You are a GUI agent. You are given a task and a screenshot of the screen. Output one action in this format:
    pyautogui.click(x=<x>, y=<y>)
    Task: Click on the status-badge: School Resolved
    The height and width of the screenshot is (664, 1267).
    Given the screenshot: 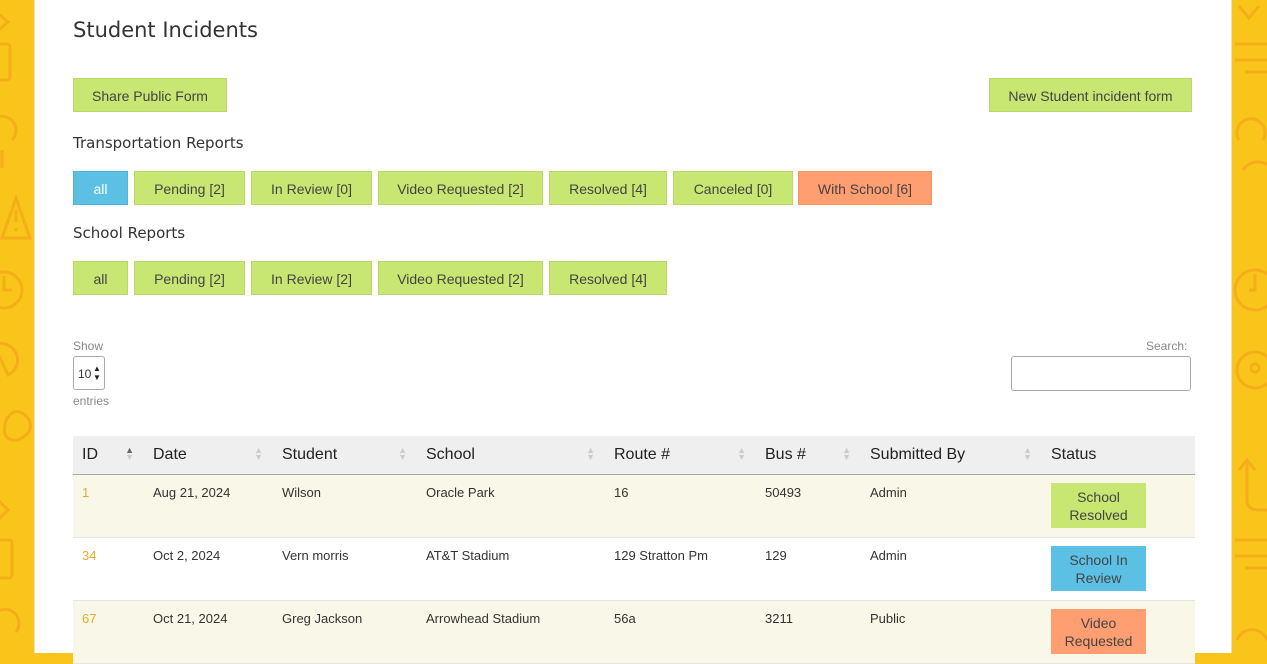 What is the action you would take?
    pyautogui.click(x=1098, y=505)
    